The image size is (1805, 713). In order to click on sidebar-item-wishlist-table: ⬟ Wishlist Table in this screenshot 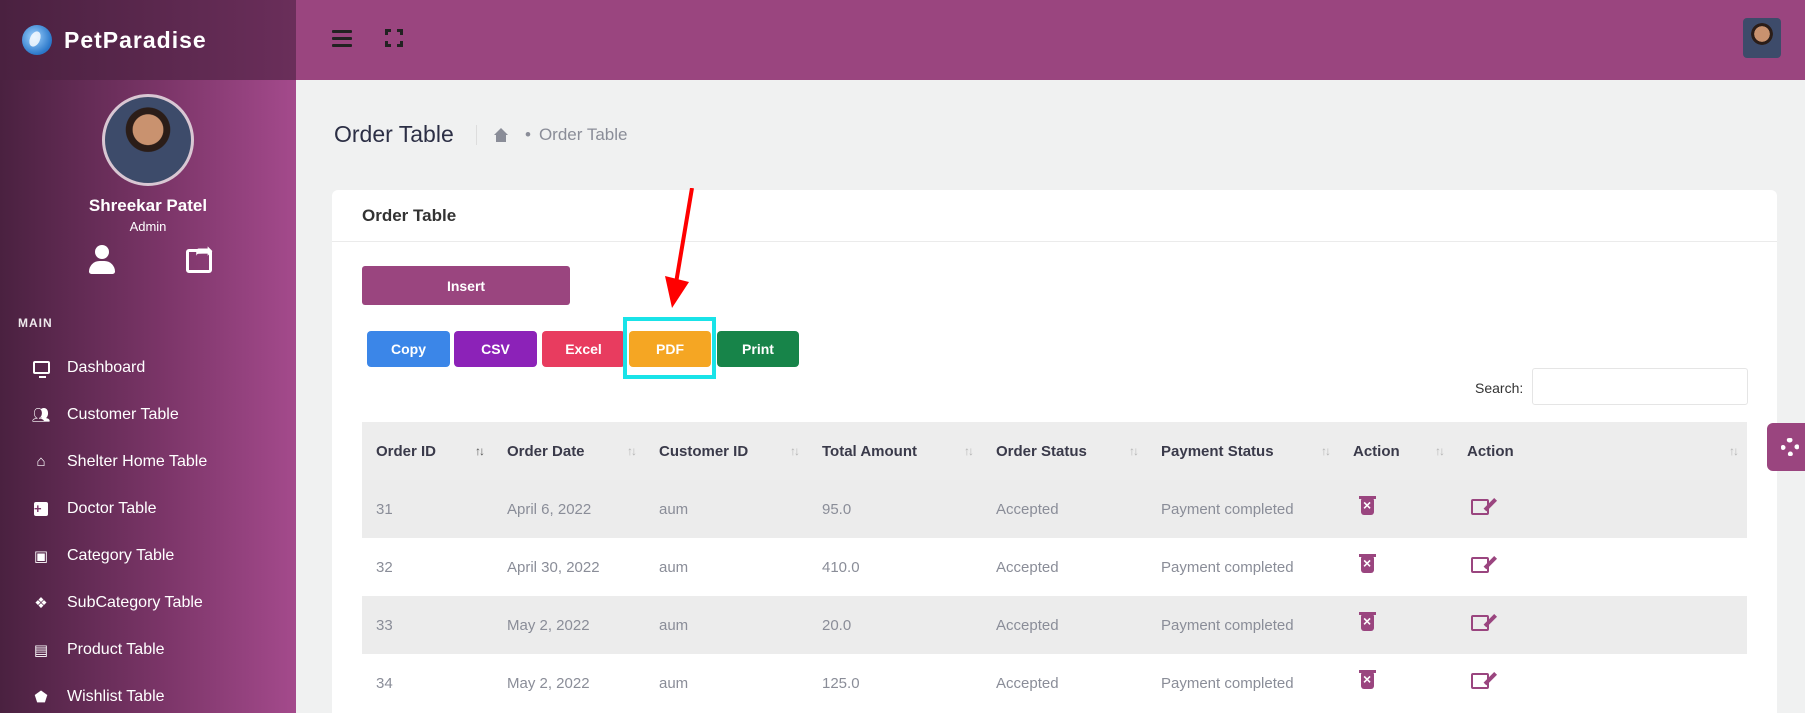, I will do `click(148, 693)`.